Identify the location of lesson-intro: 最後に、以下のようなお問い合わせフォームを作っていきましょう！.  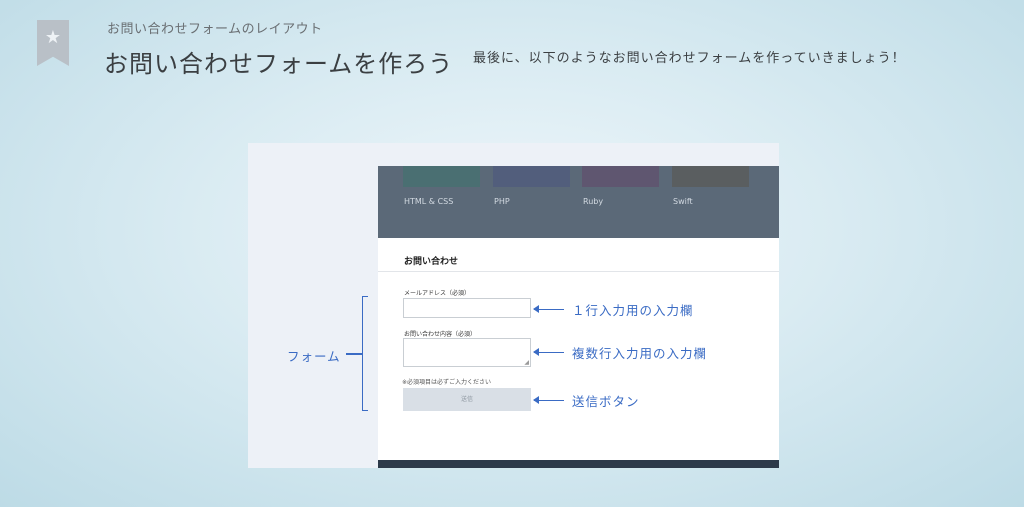
(689, 58).